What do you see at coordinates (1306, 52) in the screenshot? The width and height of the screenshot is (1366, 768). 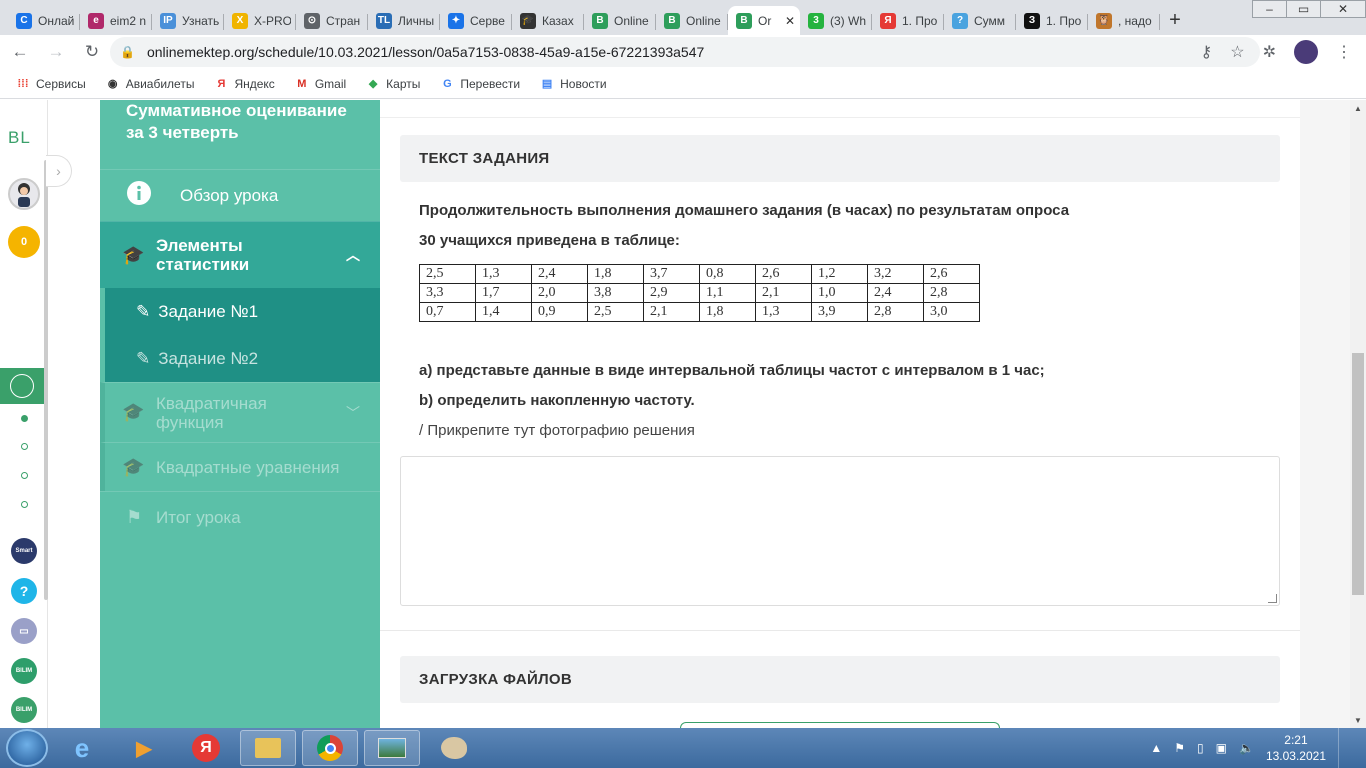 I see `profile-avatar` at bounding box center [1306, 52].